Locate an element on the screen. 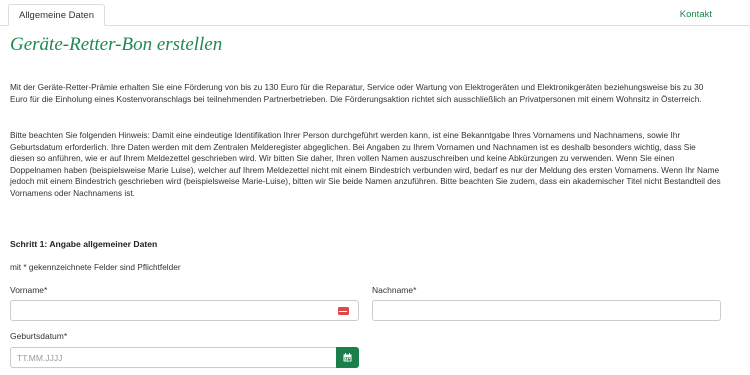 This screenshot has width=750, height=375. first-name-label: Vorname* is located at coordinates (29, 290).